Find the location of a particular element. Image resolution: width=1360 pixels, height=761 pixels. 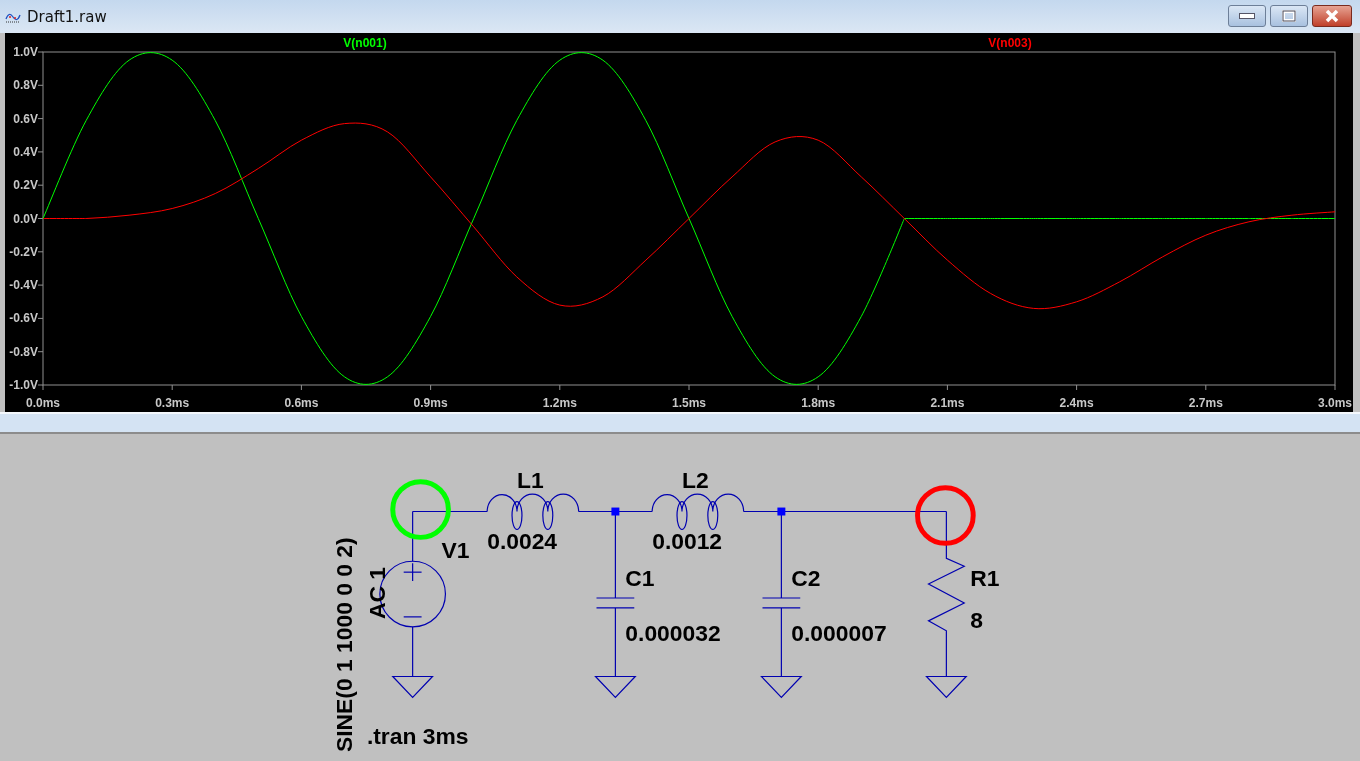

window-title: Draft1.raw is located at coordinates (67, 16).